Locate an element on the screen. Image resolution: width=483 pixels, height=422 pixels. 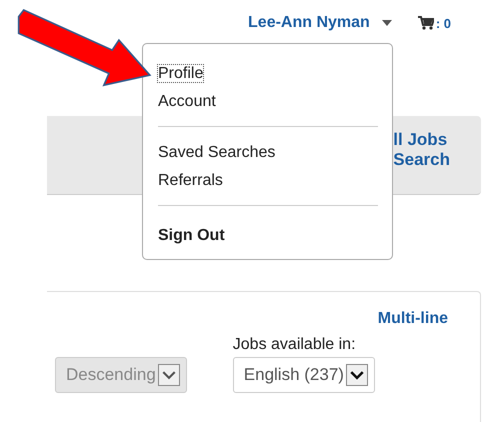
menu-item: Saved Searches is located at coordinates (217, 152).